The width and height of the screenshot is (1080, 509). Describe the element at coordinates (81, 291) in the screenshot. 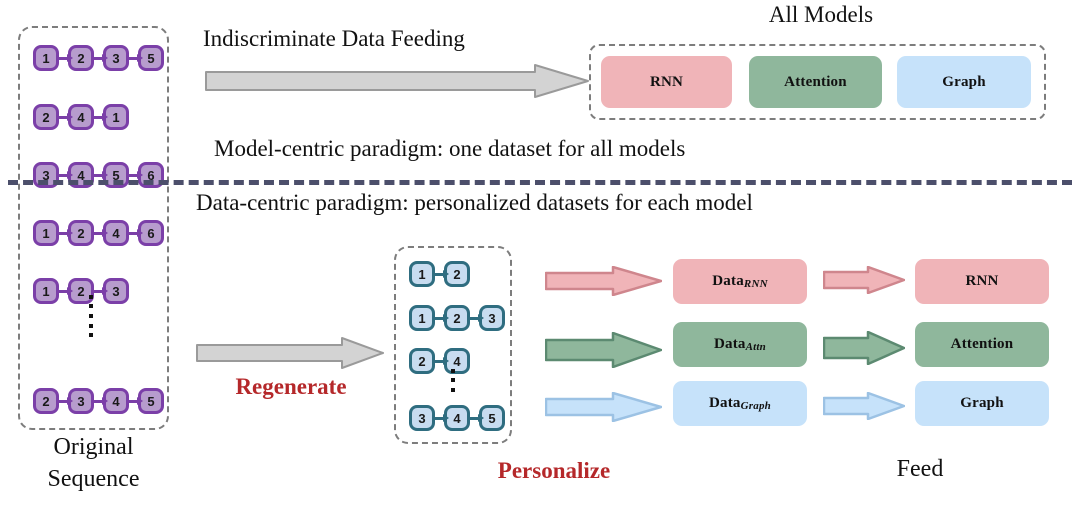

I see `original-sequence-row: 123` at that location.